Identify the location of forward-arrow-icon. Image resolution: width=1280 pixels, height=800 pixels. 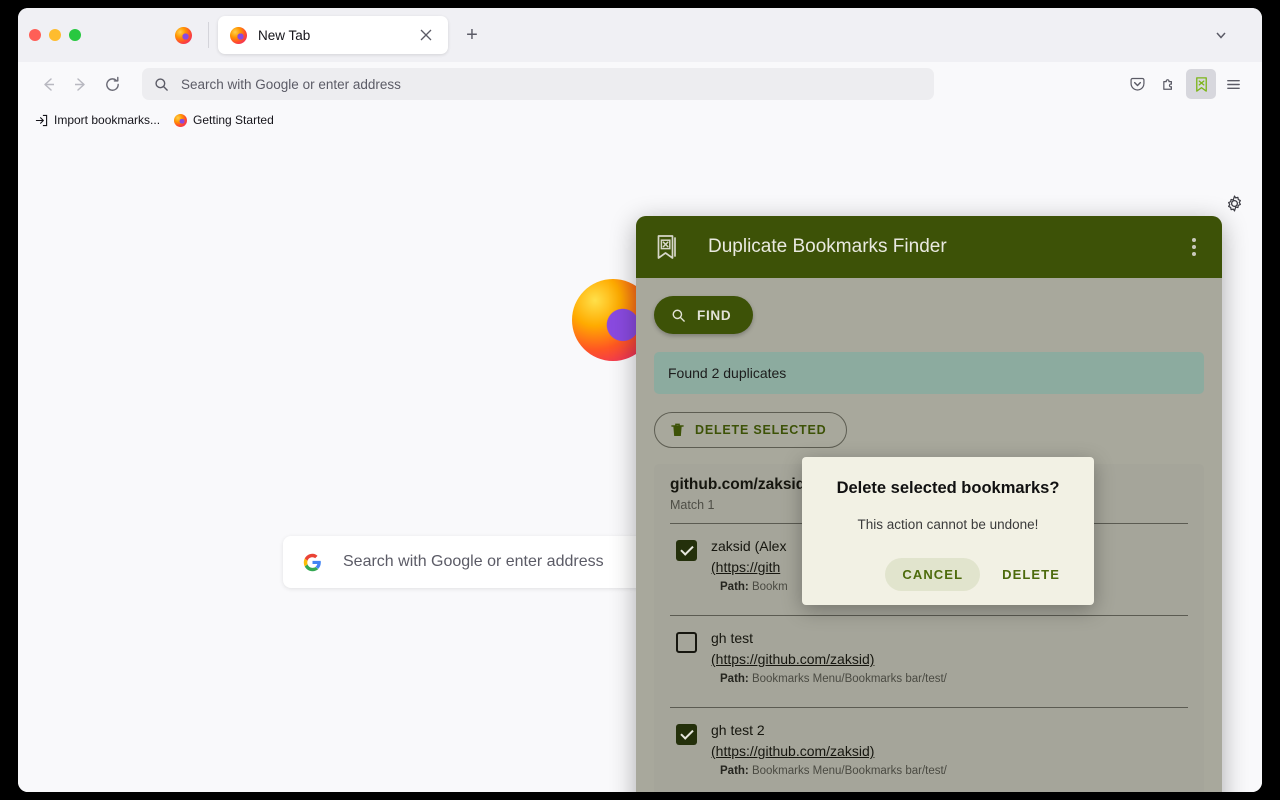
(80, 84).